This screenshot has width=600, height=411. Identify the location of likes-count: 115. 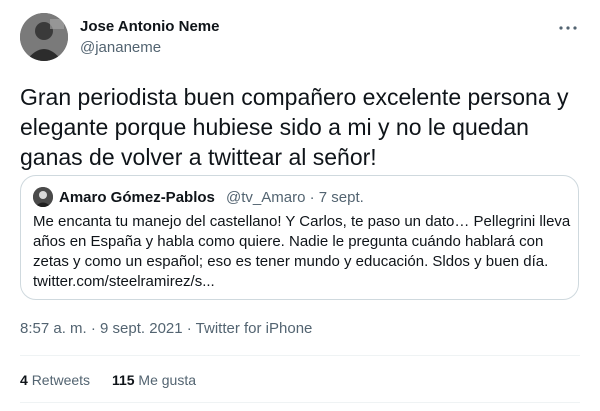
(123, 380).